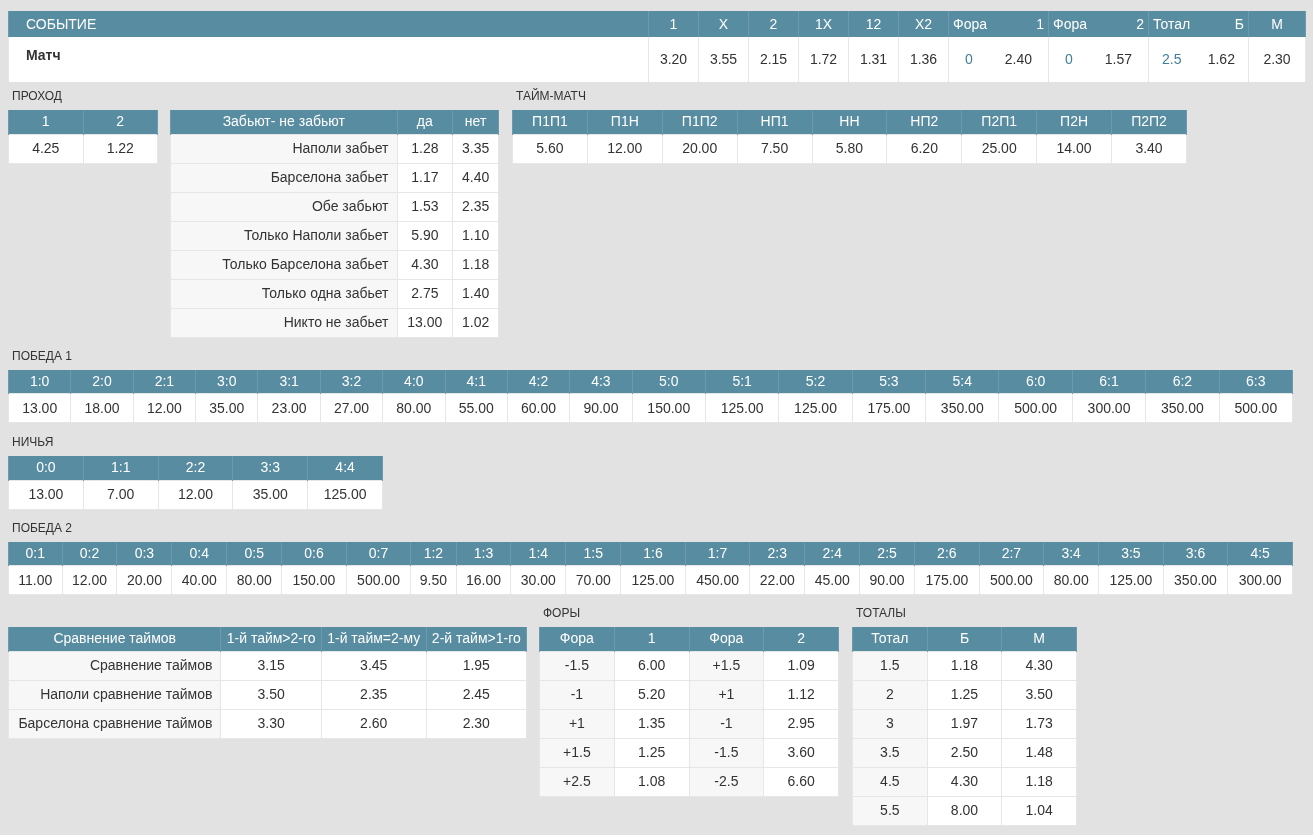 Image resolution: width=1313 pixels, height=835 pixels. What do you see at coordinates (476, 381) in the screenshot?
I see `column-header: 4:1` at bounding box center [476, 381].